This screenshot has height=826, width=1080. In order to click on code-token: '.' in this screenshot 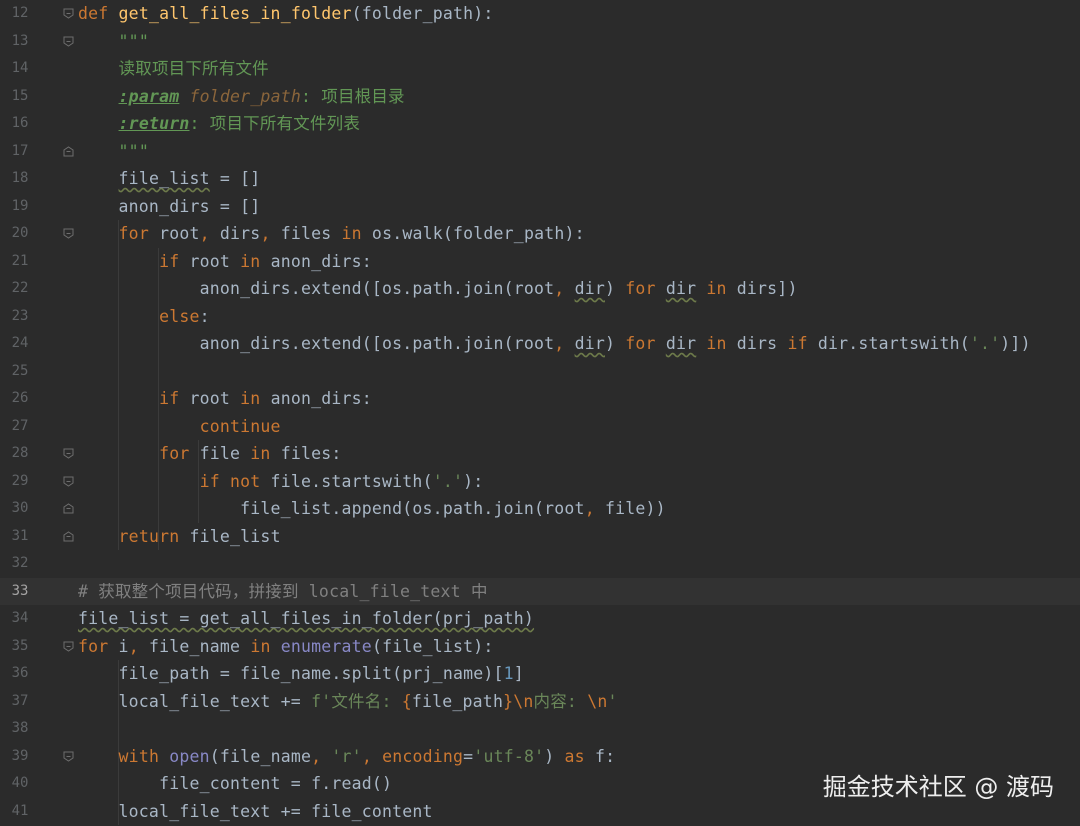, I will do `click(985, 343)`.